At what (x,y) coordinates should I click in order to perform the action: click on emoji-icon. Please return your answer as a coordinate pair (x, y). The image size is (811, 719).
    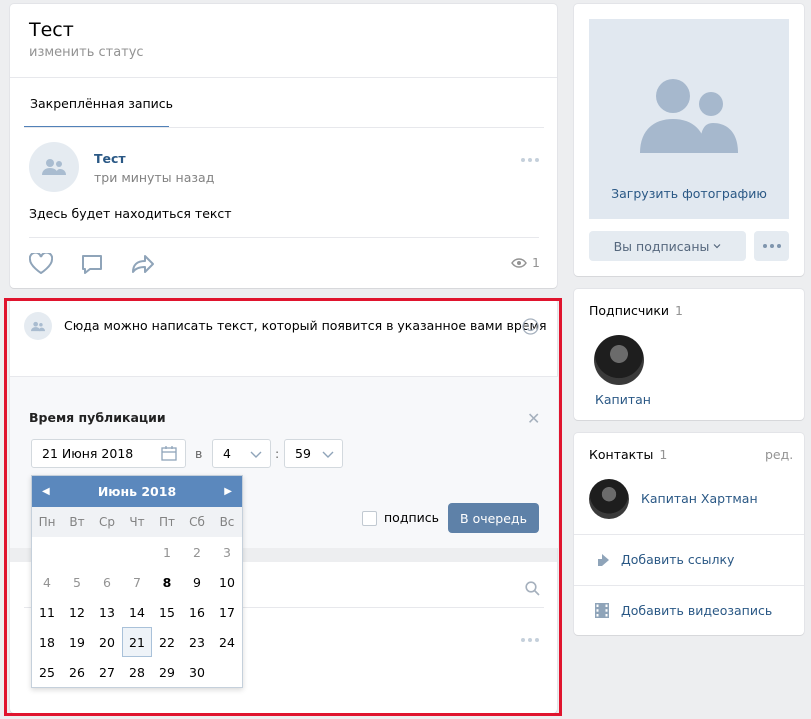
    Looking at the image, I should click on (530, 326).